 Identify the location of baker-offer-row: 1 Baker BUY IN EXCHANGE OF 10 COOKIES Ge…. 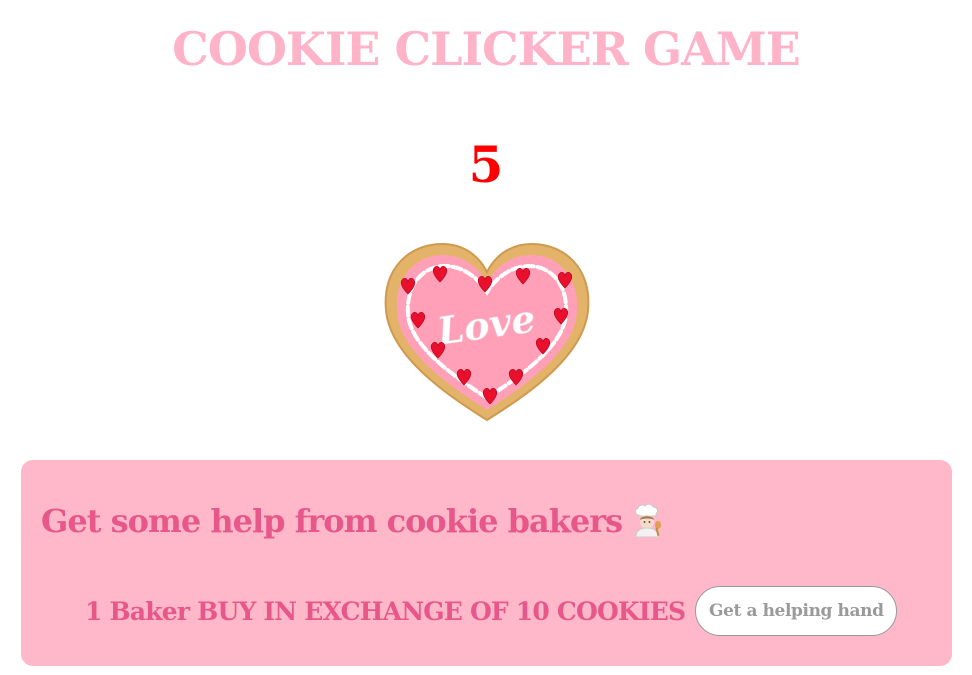
(491, 611).